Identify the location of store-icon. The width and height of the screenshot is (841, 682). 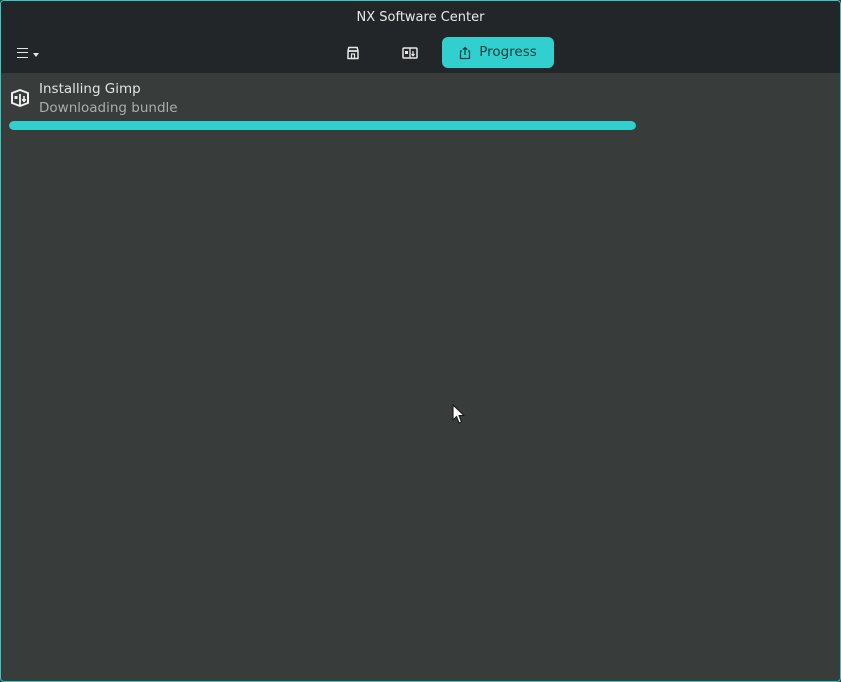
(353, 52).